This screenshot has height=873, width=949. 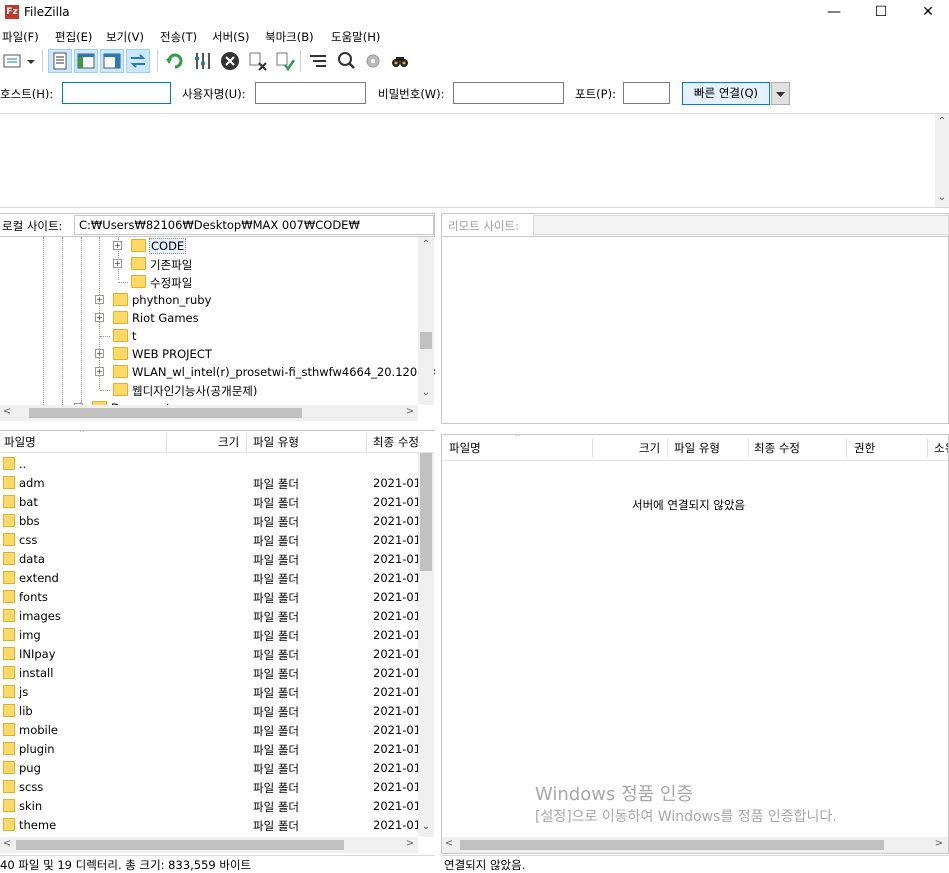 What do you see at coordinates (289, 37) in the screenshot?
I see `menu-bookmarks: 북마크(B)` at bounding box center [289, 37].